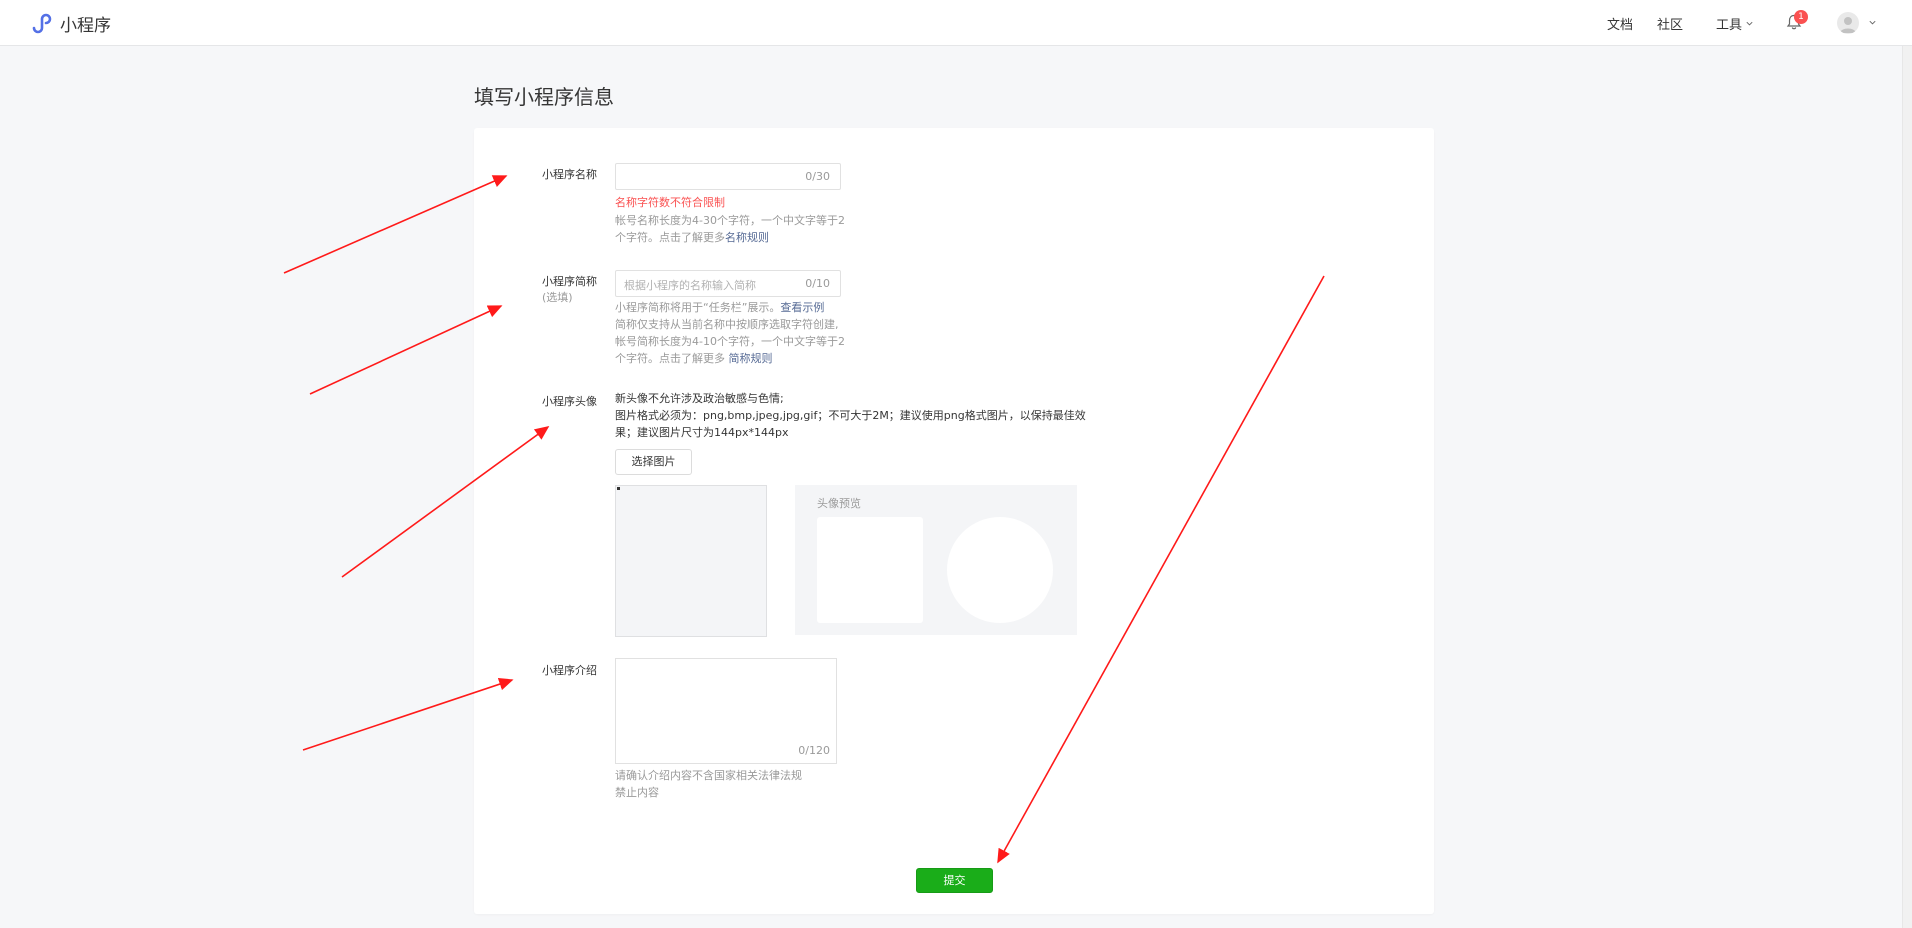 The width and height of the screenshot is (1912, 928). I want to click on logo: 小程序, so click(69, 23).